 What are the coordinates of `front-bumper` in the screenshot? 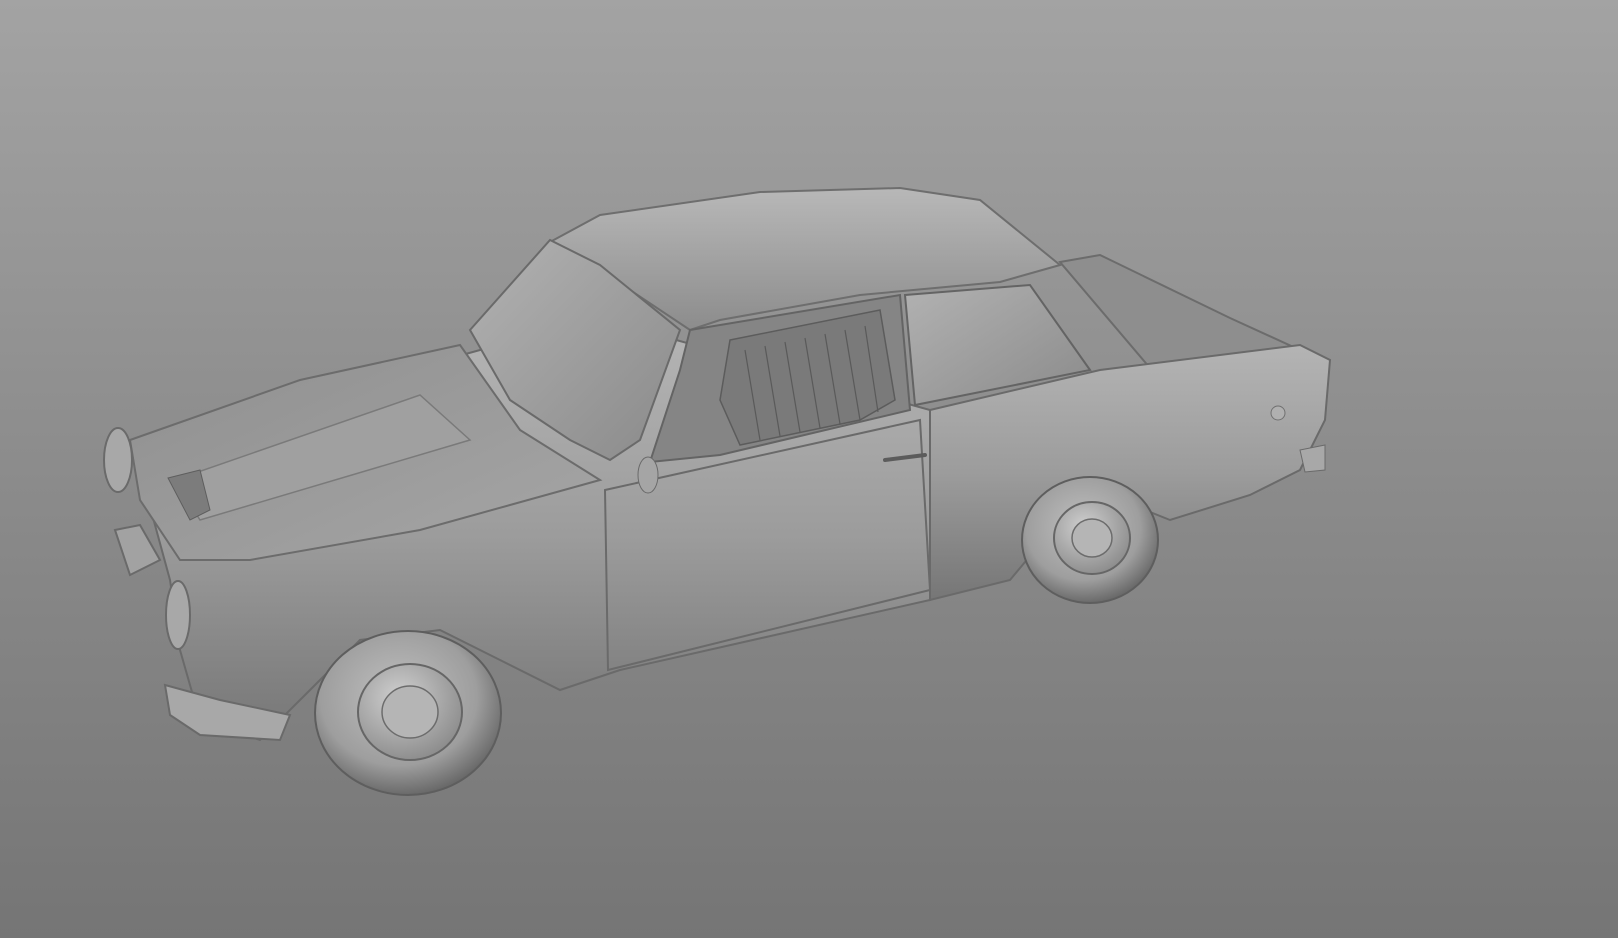 It's located at (137, 550).